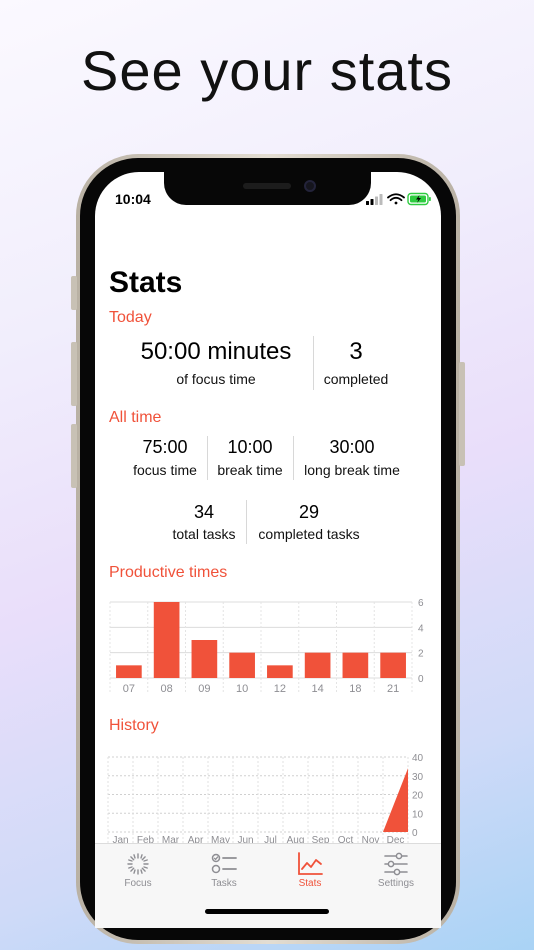  Describe the element at coordinates (74, 456) in the screenshot. I see `phone-volume-down` at that location.